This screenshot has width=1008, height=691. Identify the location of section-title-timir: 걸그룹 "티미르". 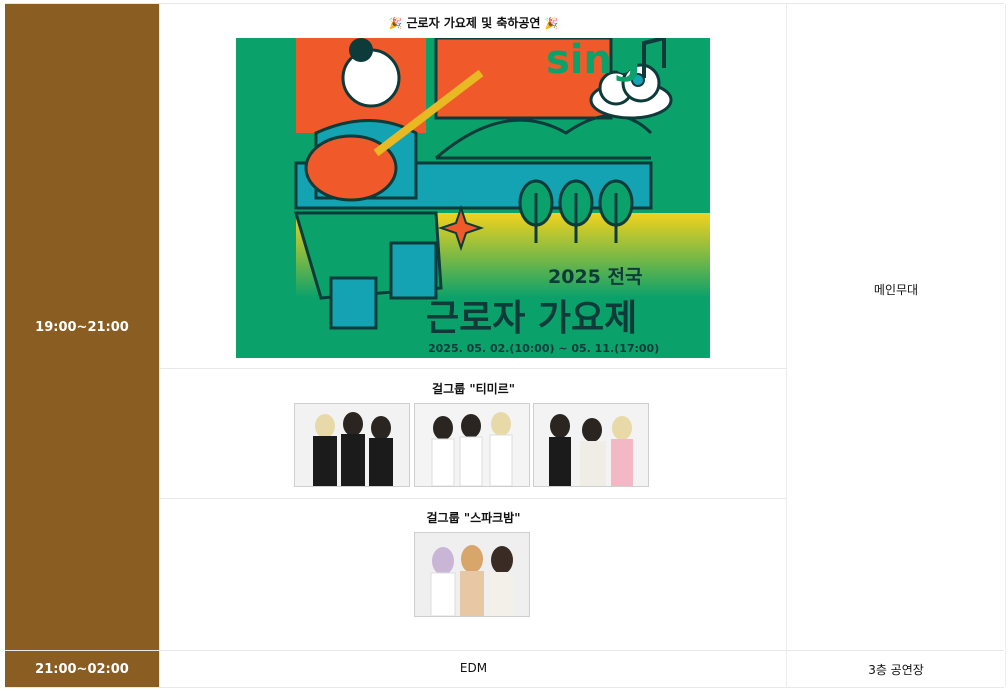
(473, 389).